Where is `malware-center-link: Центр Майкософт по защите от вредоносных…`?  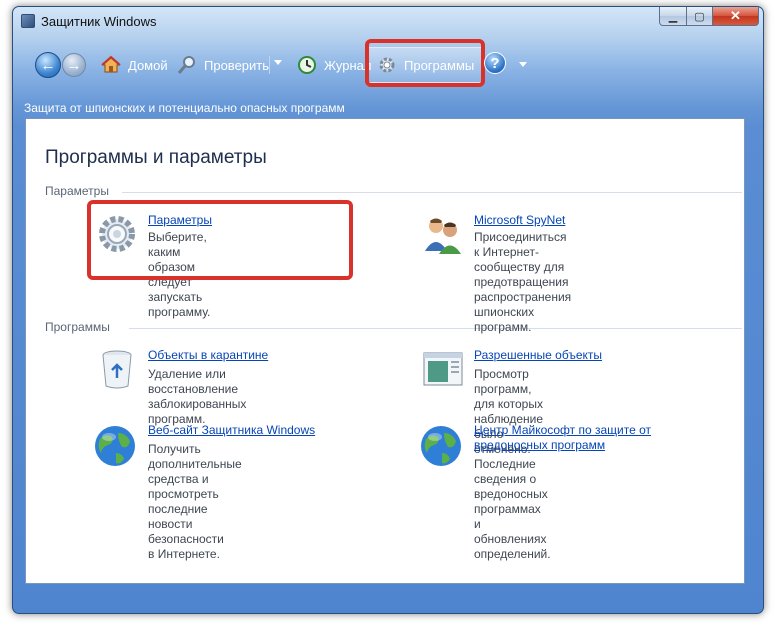
malware-center-link: Центр Майкософт по защите от вредоносных… is located at coordinates (562, 438).